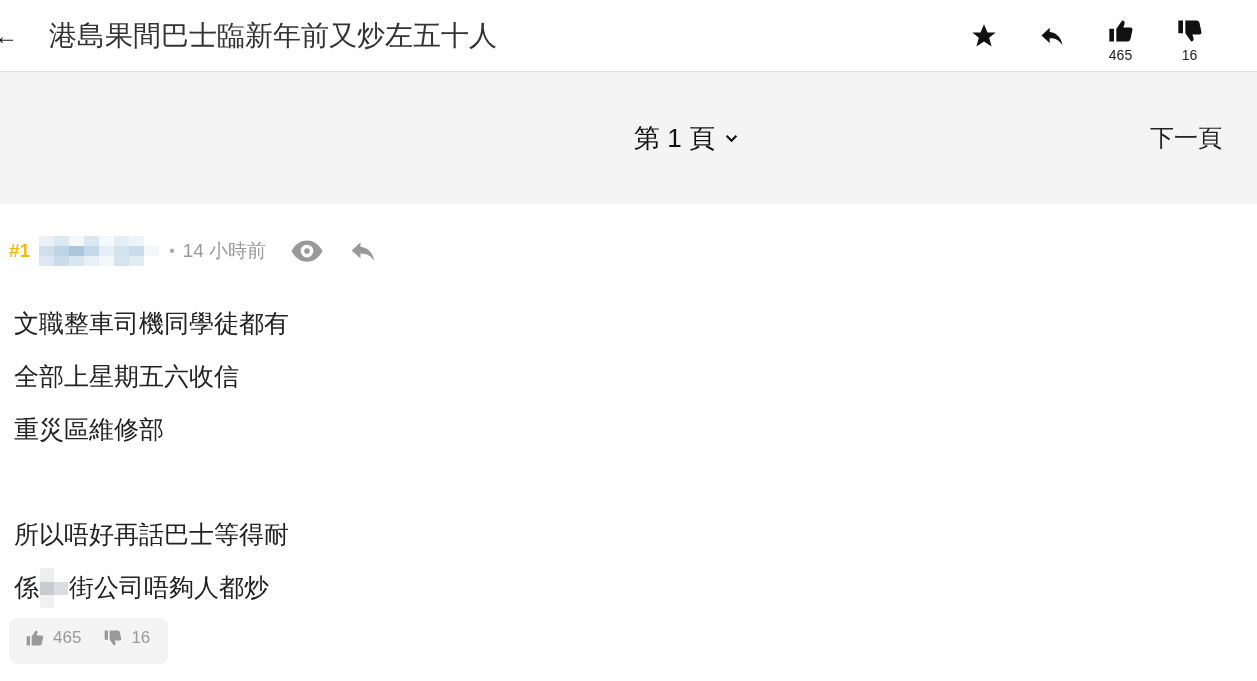  I want to click on post-text: 所以唔好再話巴士等得耐, so click(151, 534).